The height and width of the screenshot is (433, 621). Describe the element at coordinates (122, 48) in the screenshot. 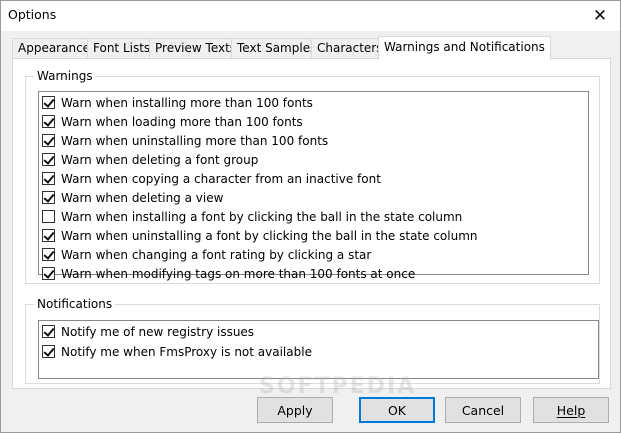

I see `tab-font-lists: Font Lists` at that location.